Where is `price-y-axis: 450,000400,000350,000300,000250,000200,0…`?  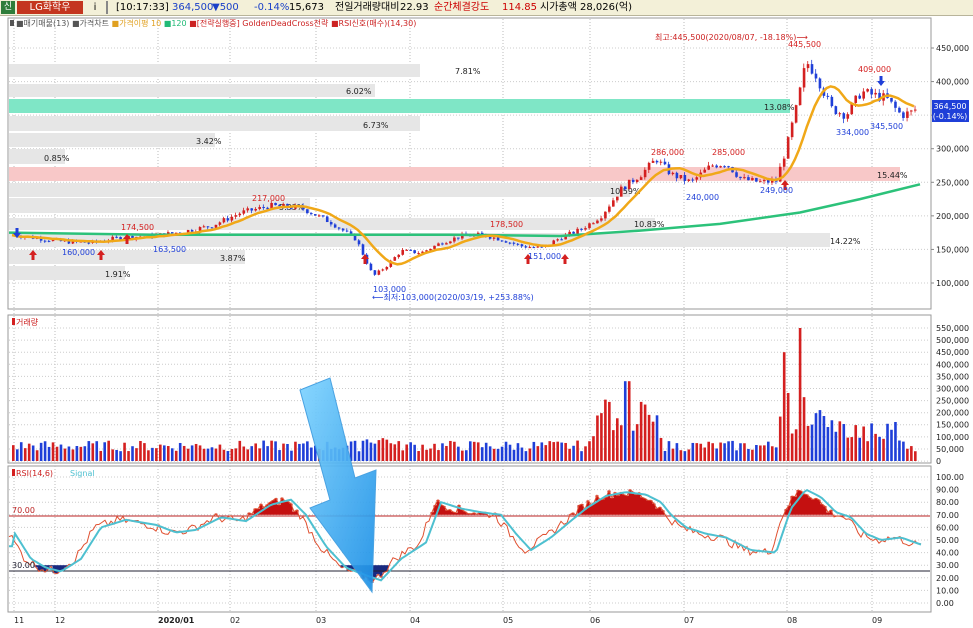
price-y-axis: 450,000400,000350,000300,000250,000200,0… is located at coordinates (950, 166).